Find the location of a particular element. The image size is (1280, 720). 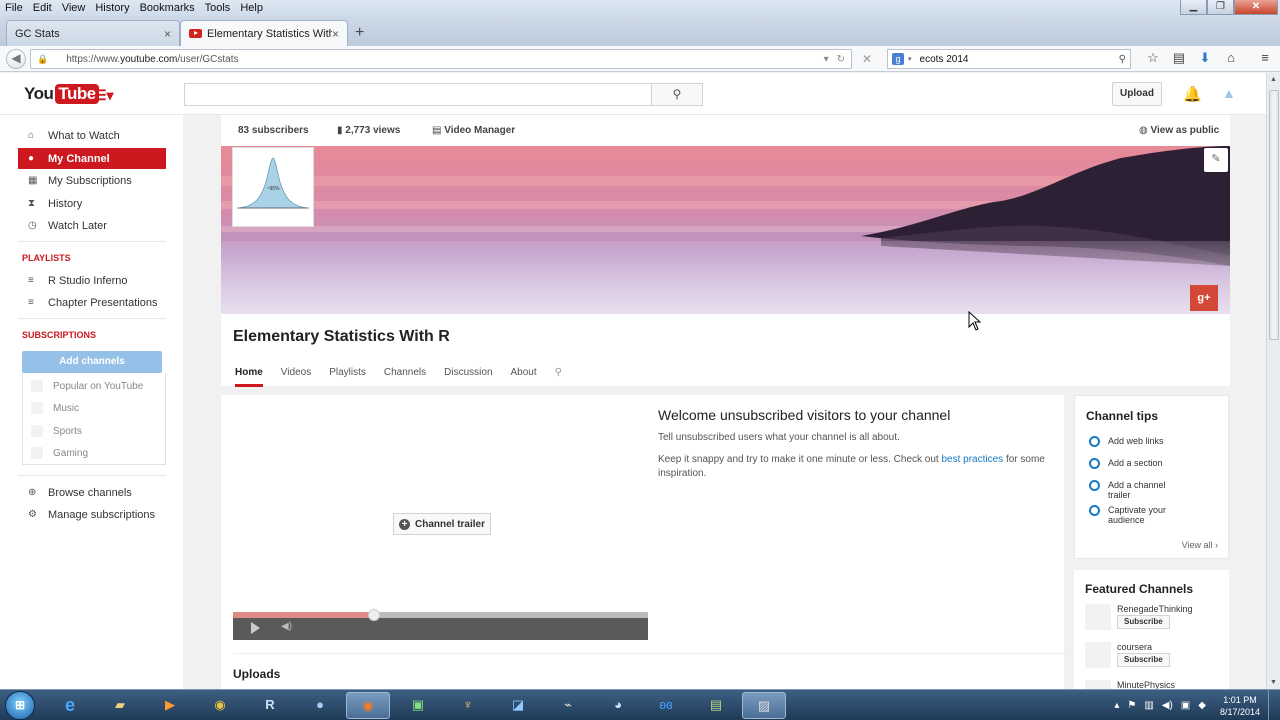

best-practices-link: best practices is located at coordinates (972, 459).